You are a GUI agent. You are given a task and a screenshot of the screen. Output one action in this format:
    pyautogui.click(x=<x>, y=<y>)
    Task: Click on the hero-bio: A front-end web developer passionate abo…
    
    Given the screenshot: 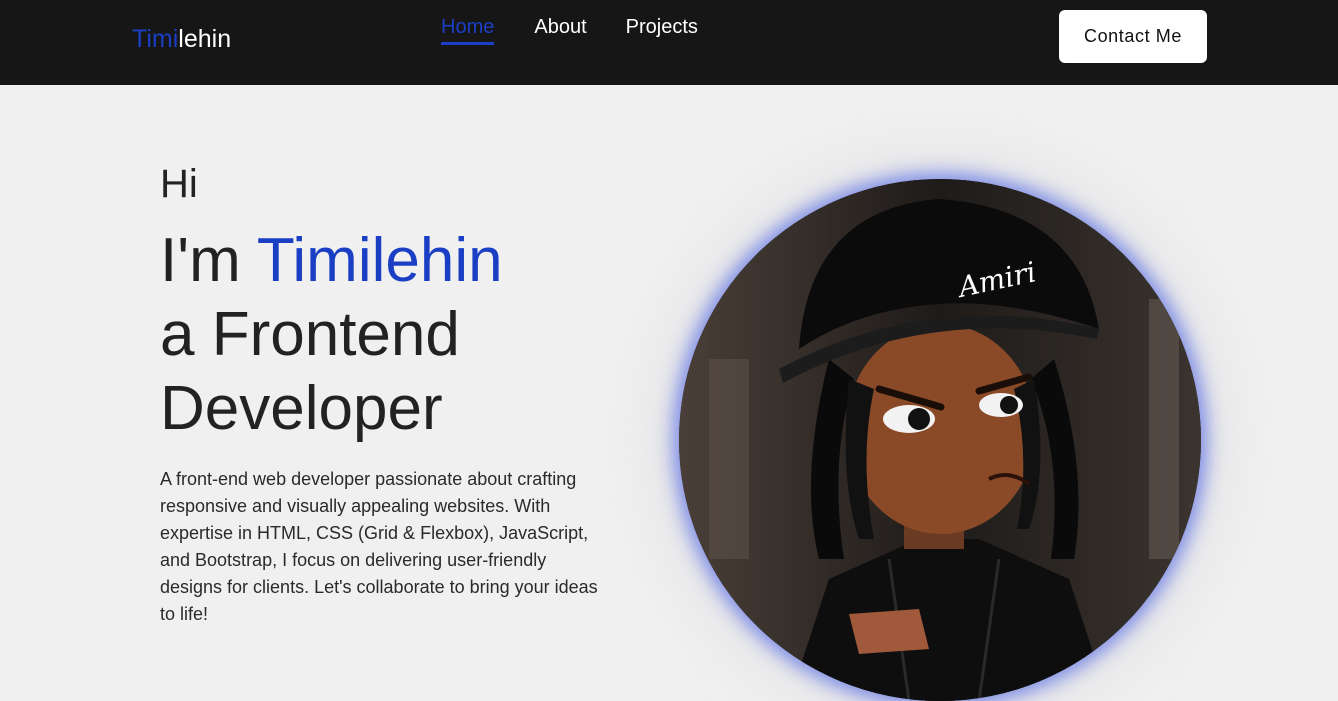 What is the action you would take?
    pyautogui.click(x=379, y=546)
    